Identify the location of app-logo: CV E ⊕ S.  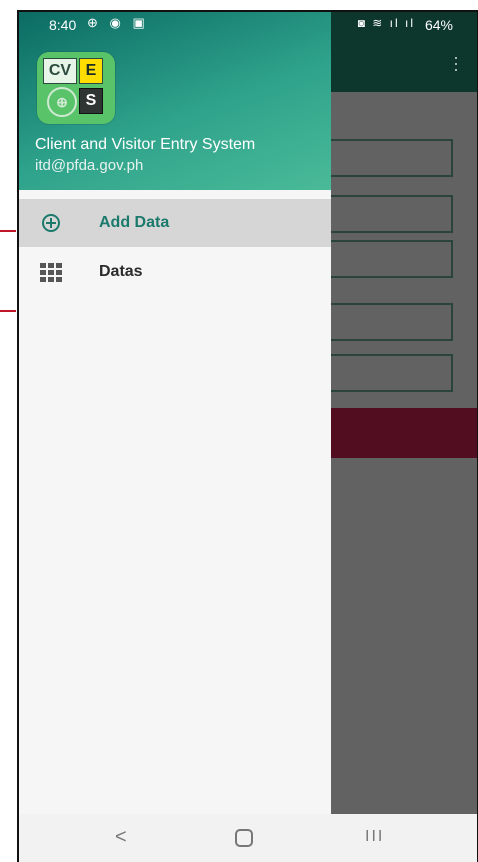
(76, 88).